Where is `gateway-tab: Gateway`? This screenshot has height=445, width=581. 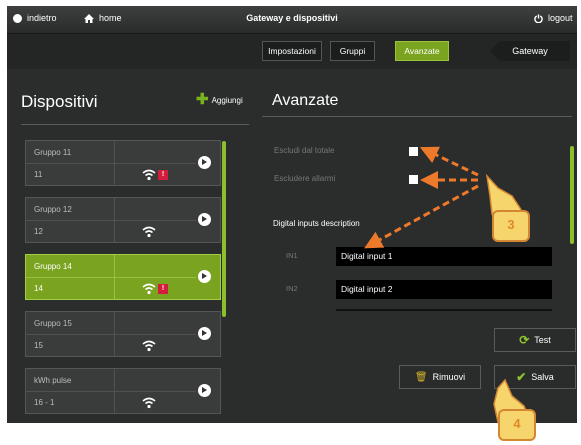 gateway-tab: Gateway is located at coordinates (530, 51).